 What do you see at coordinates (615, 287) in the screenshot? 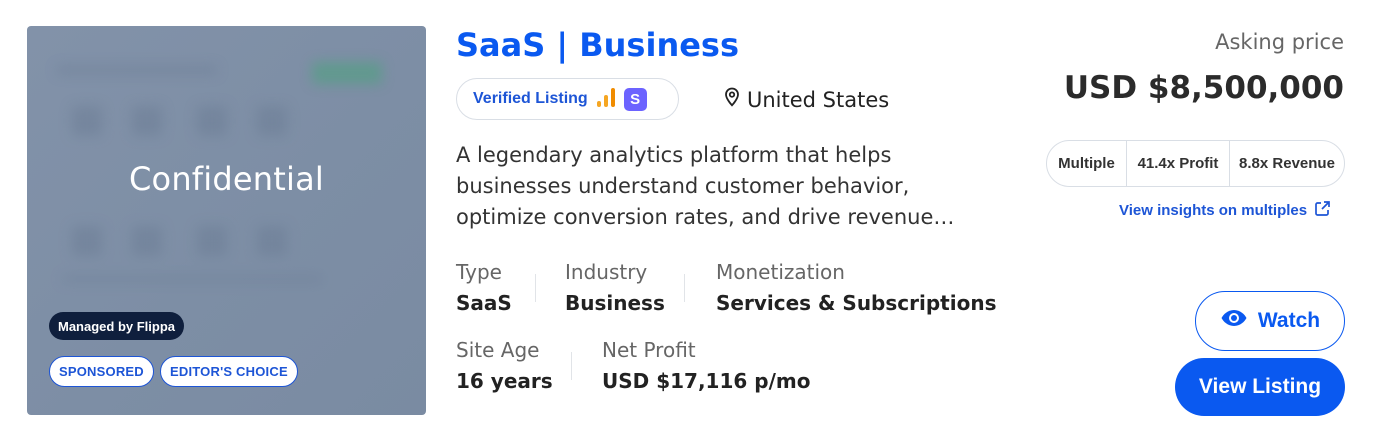
I see `stat-industry: Industry Business` at bounding box center [615, 287].